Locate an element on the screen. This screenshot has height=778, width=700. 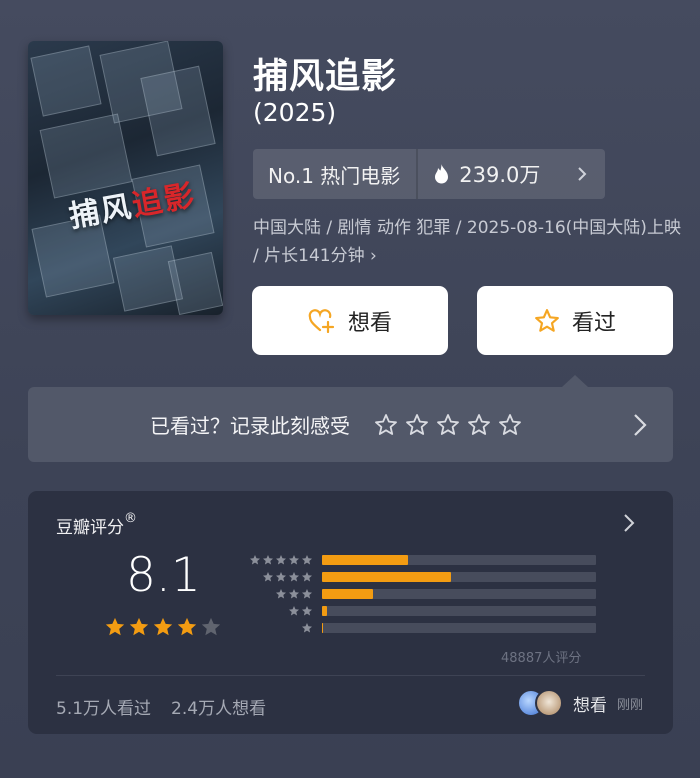
heat-value: 239.0万 is located at coordinates (500, 175).